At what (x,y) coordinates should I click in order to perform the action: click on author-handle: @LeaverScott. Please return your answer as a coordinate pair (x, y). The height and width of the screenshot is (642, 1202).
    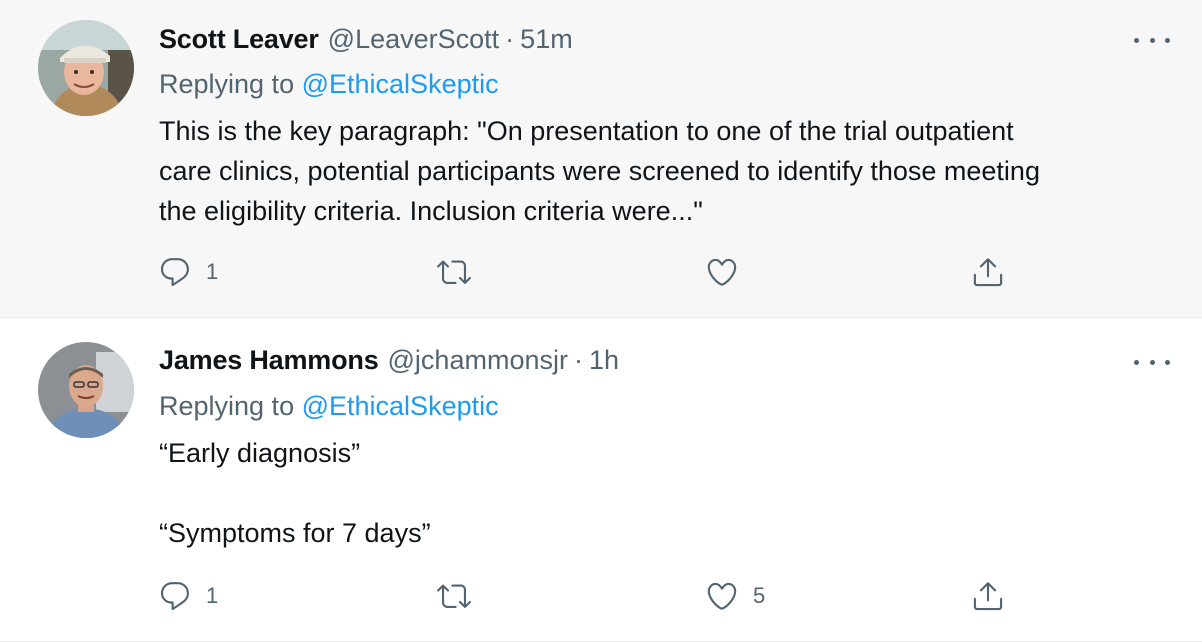
    Looking at the image, I should click on (414, 39).